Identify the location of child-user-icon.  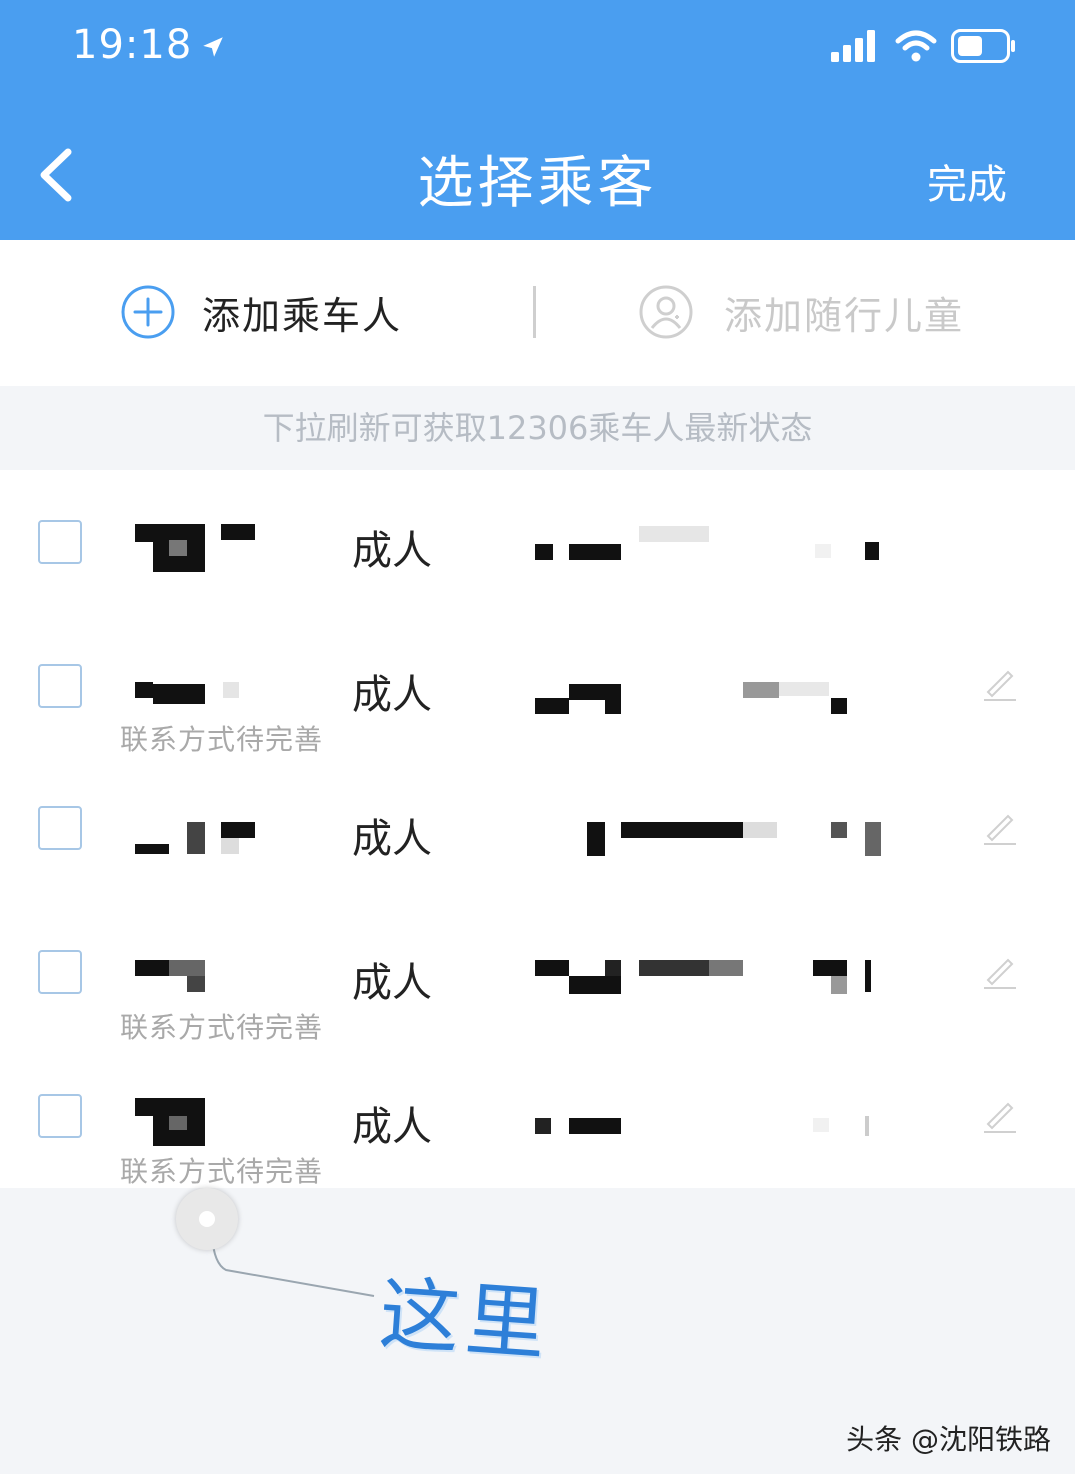
(666, 312).